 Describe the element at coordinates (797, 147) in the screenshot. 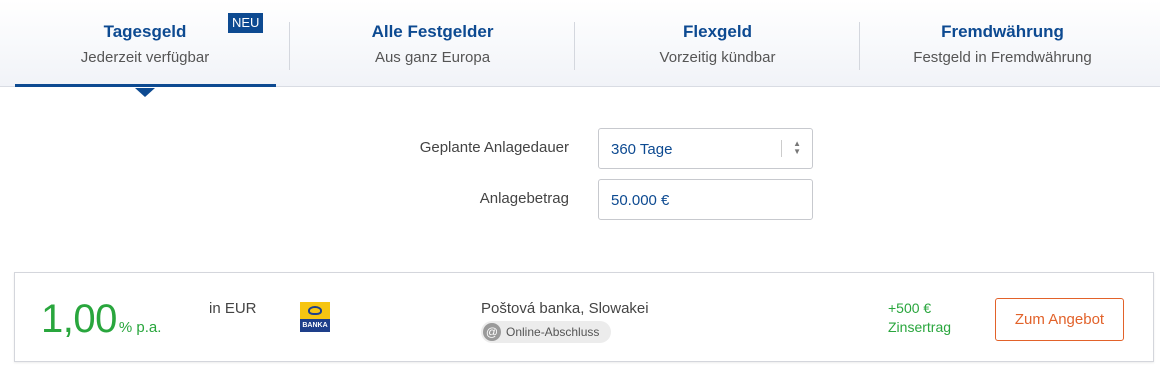

I see `select-arrows-icon: ▲ ▼` at that location.